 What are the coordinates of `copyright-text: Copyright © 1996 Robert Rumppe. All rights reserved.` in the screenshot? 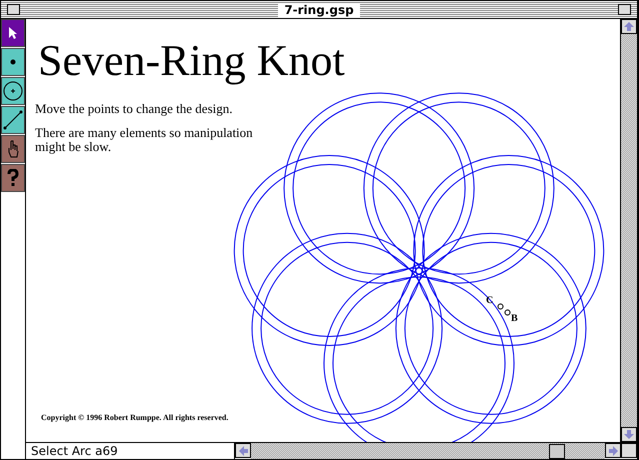 It's located at (134, 417).